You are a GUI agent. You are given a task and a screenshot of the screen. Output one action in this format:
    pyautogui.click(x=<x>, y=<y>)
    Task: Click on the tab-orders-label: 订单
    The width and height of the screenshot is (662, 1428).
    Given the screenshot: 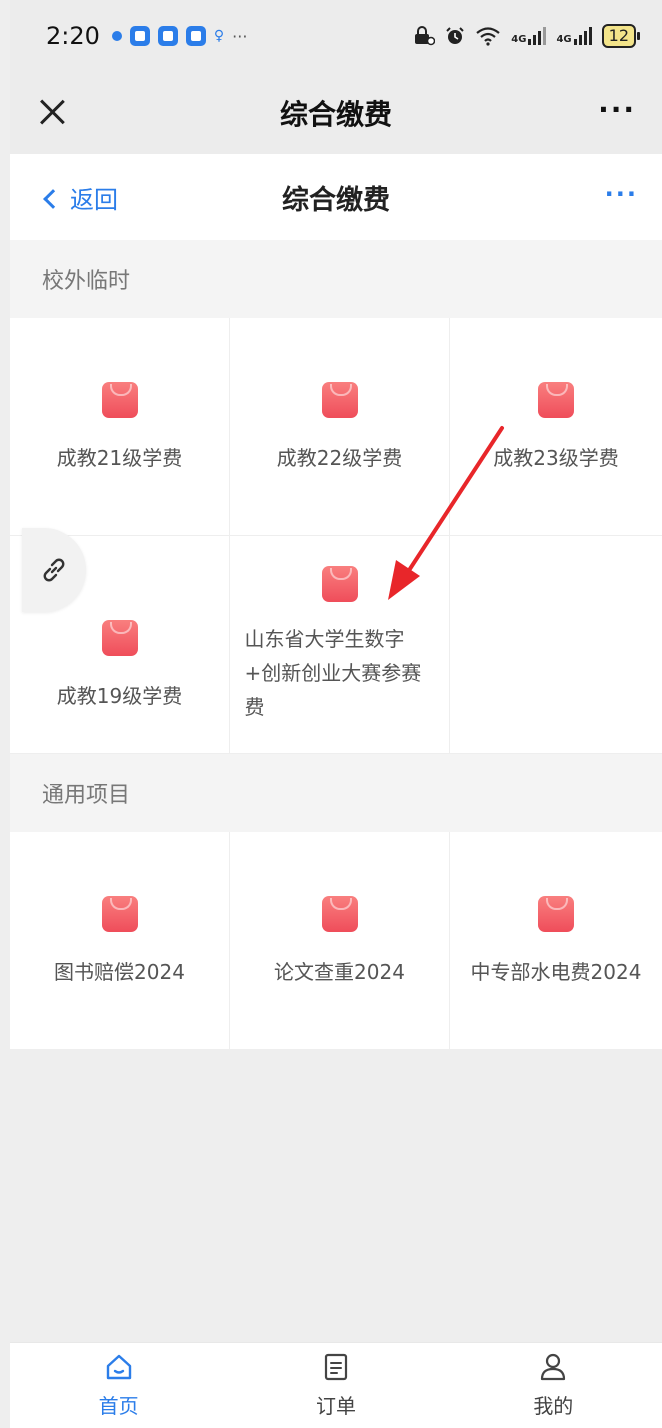 What is the action you would take?
    pyautogui.click(x=335, y=1406)
    